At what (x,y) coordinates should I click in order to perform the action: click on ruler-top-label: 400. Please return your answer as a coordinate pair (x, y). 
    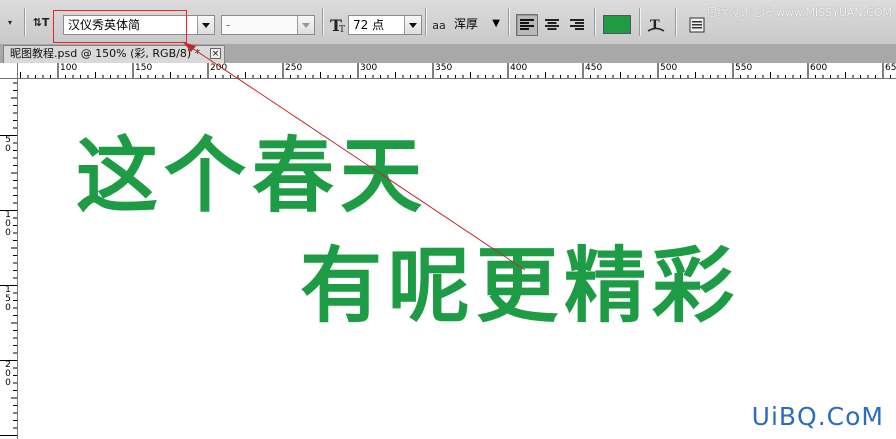
    Looking at the image, I should click on (519, 68).